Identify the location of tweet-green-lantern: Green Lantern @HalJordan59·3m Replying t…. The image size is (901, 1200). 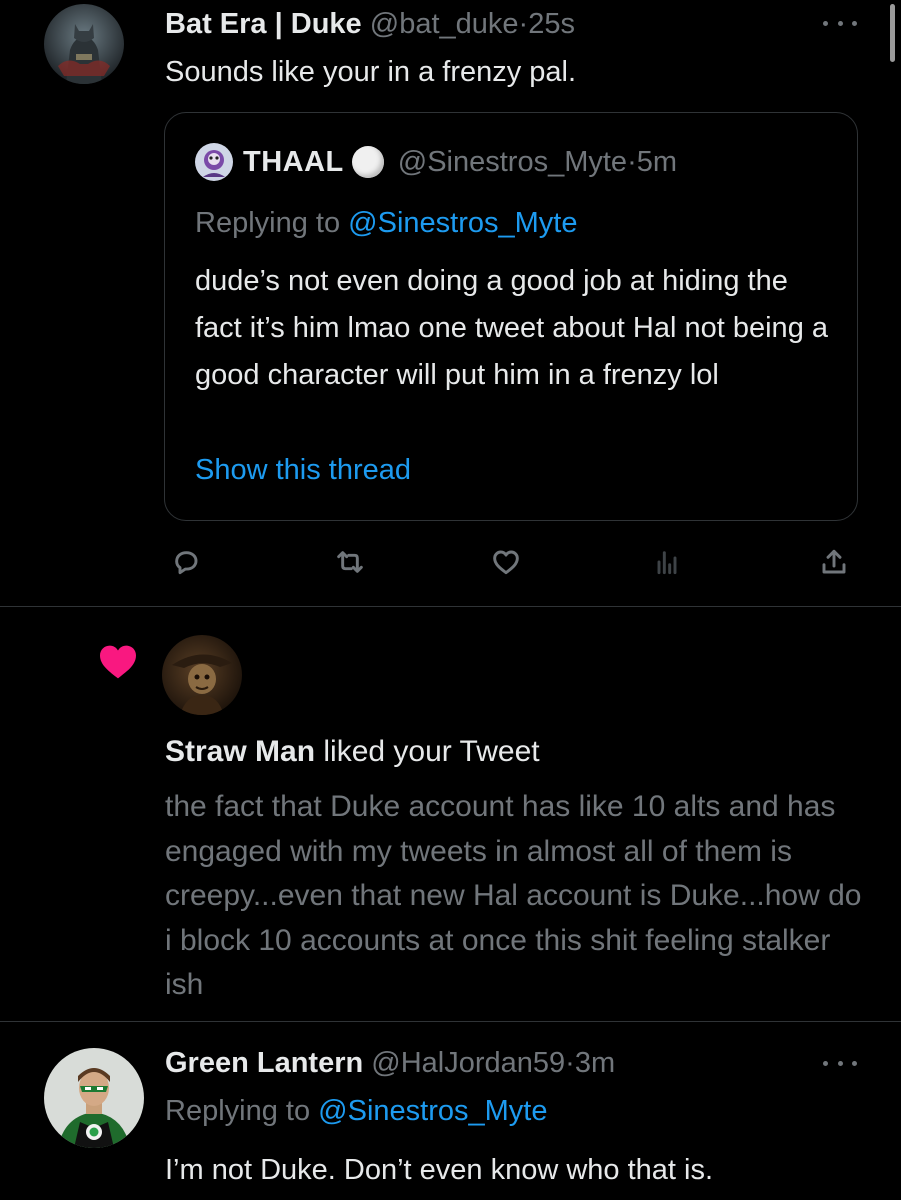
(450, 1111).